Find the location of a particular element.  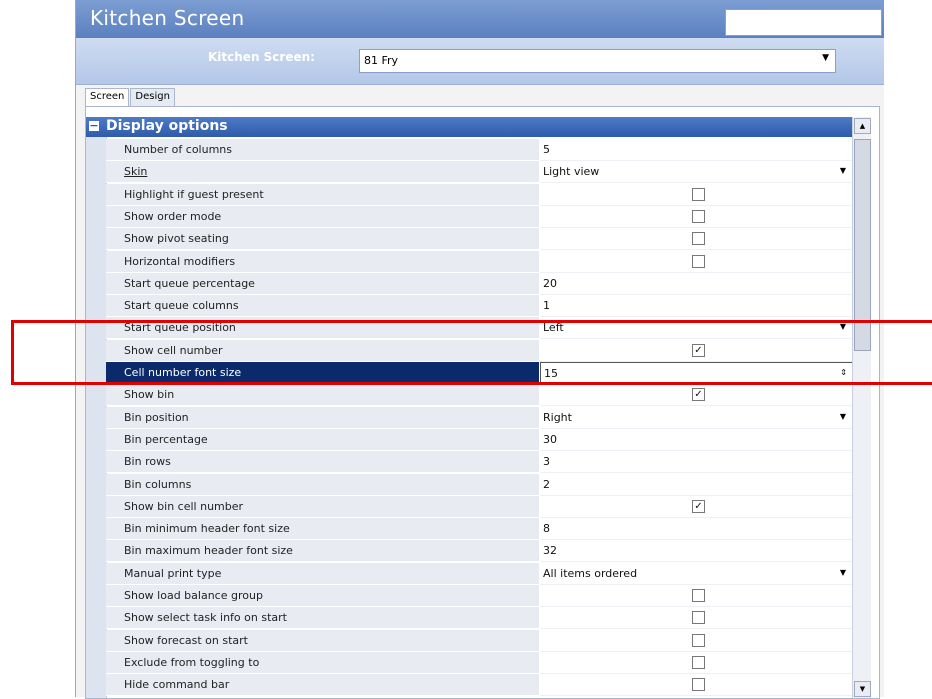

property-row: Manual print type All items ordered ▼ is located at coordinates (479, 573).